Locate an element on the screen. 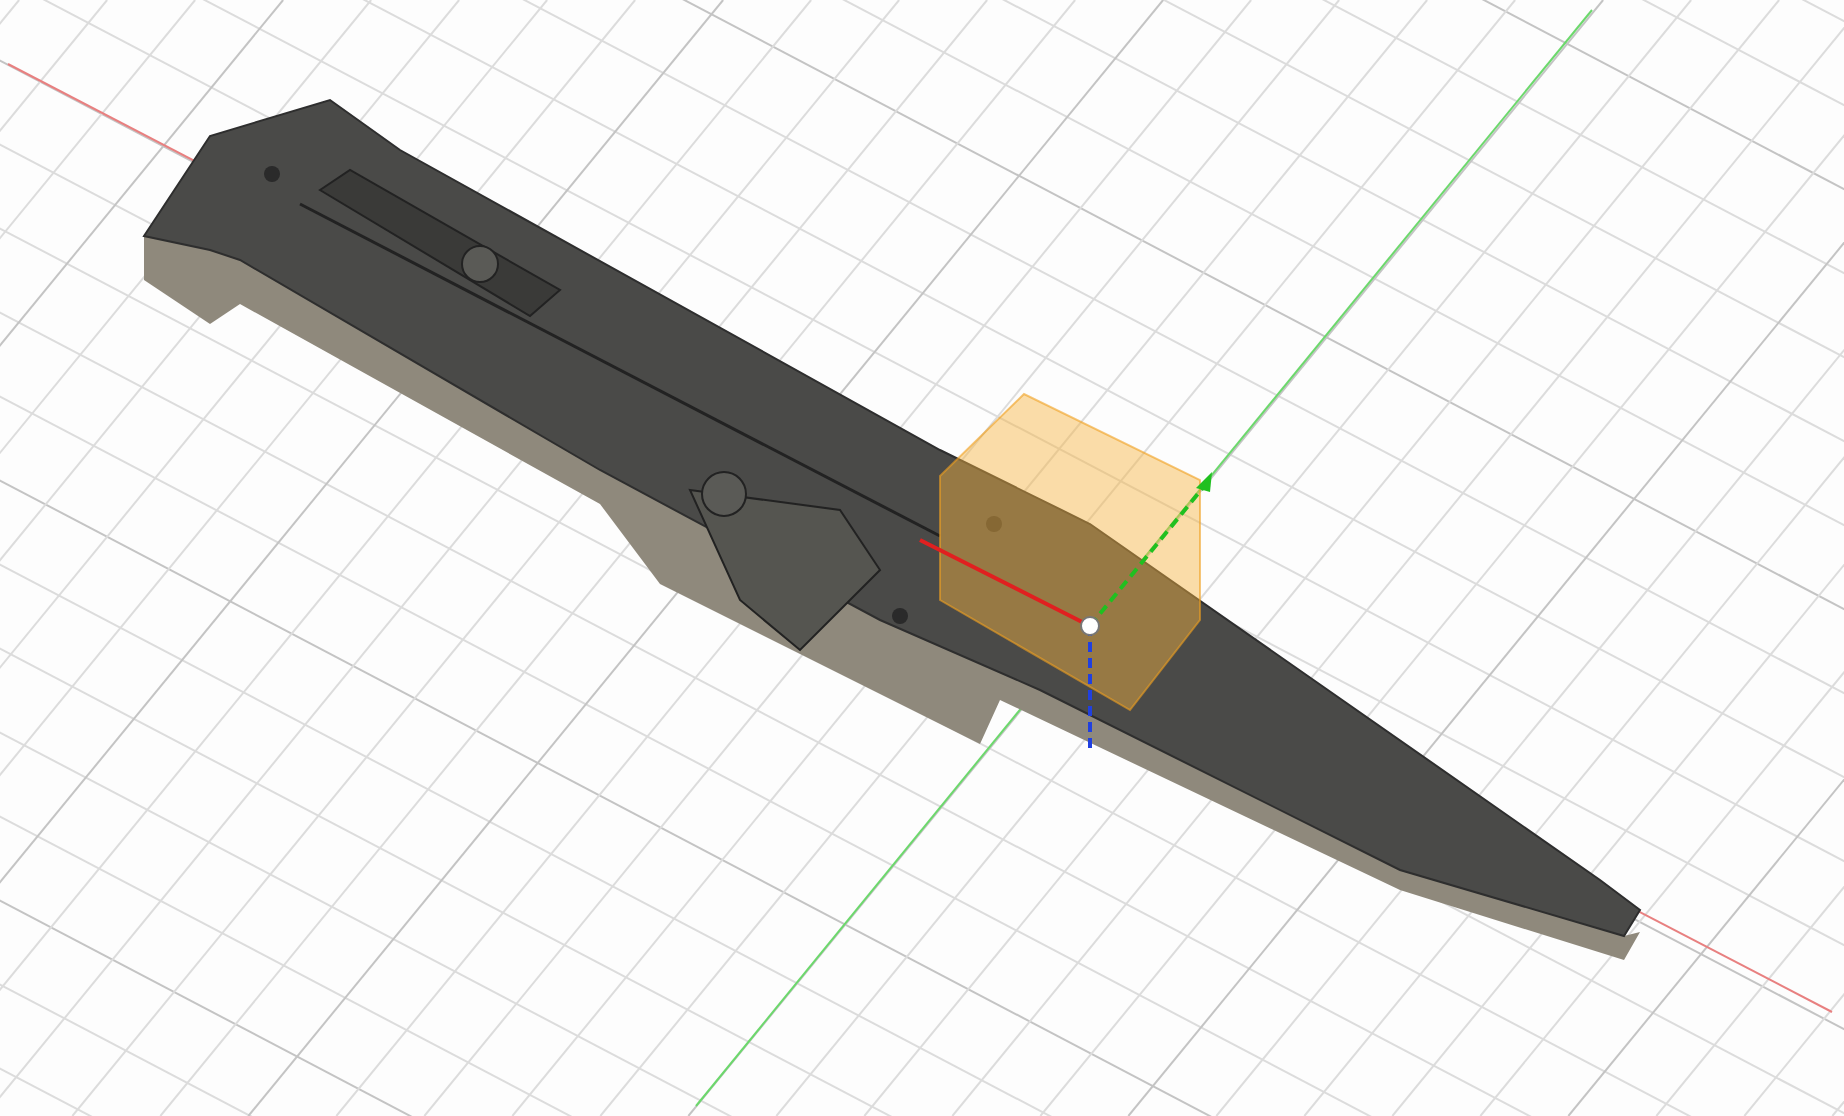 This screenshot has width=1844, height=1116. move-manipulator-drawing is located at coordinates (1065, 611).